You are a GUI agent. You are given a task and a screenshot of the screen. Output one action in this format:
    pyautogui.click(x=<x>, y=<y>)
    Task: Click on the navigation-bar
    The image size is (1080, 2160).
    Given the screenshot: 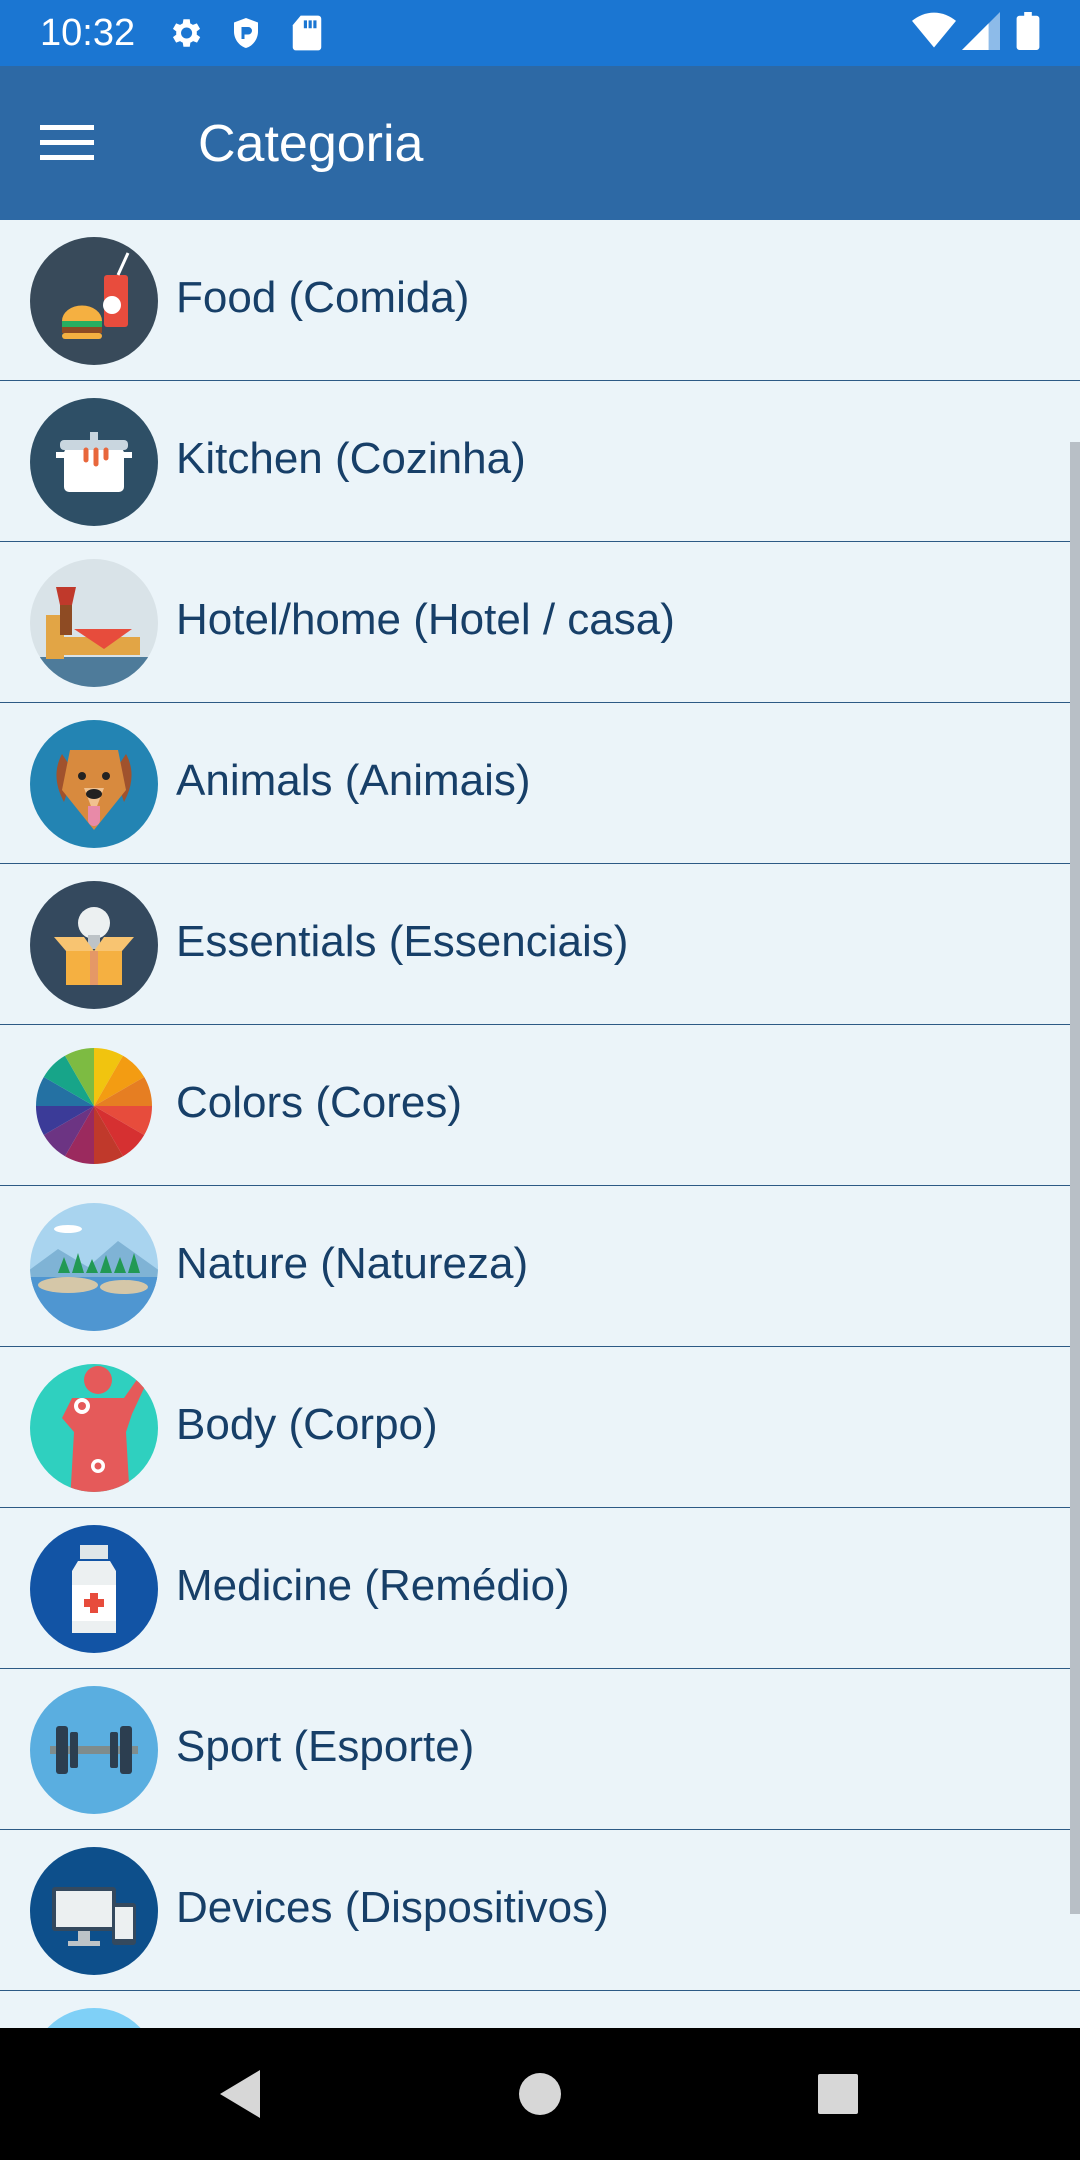 What is the action you would take?
    pyautogui.click(x=540, y=2094)
    